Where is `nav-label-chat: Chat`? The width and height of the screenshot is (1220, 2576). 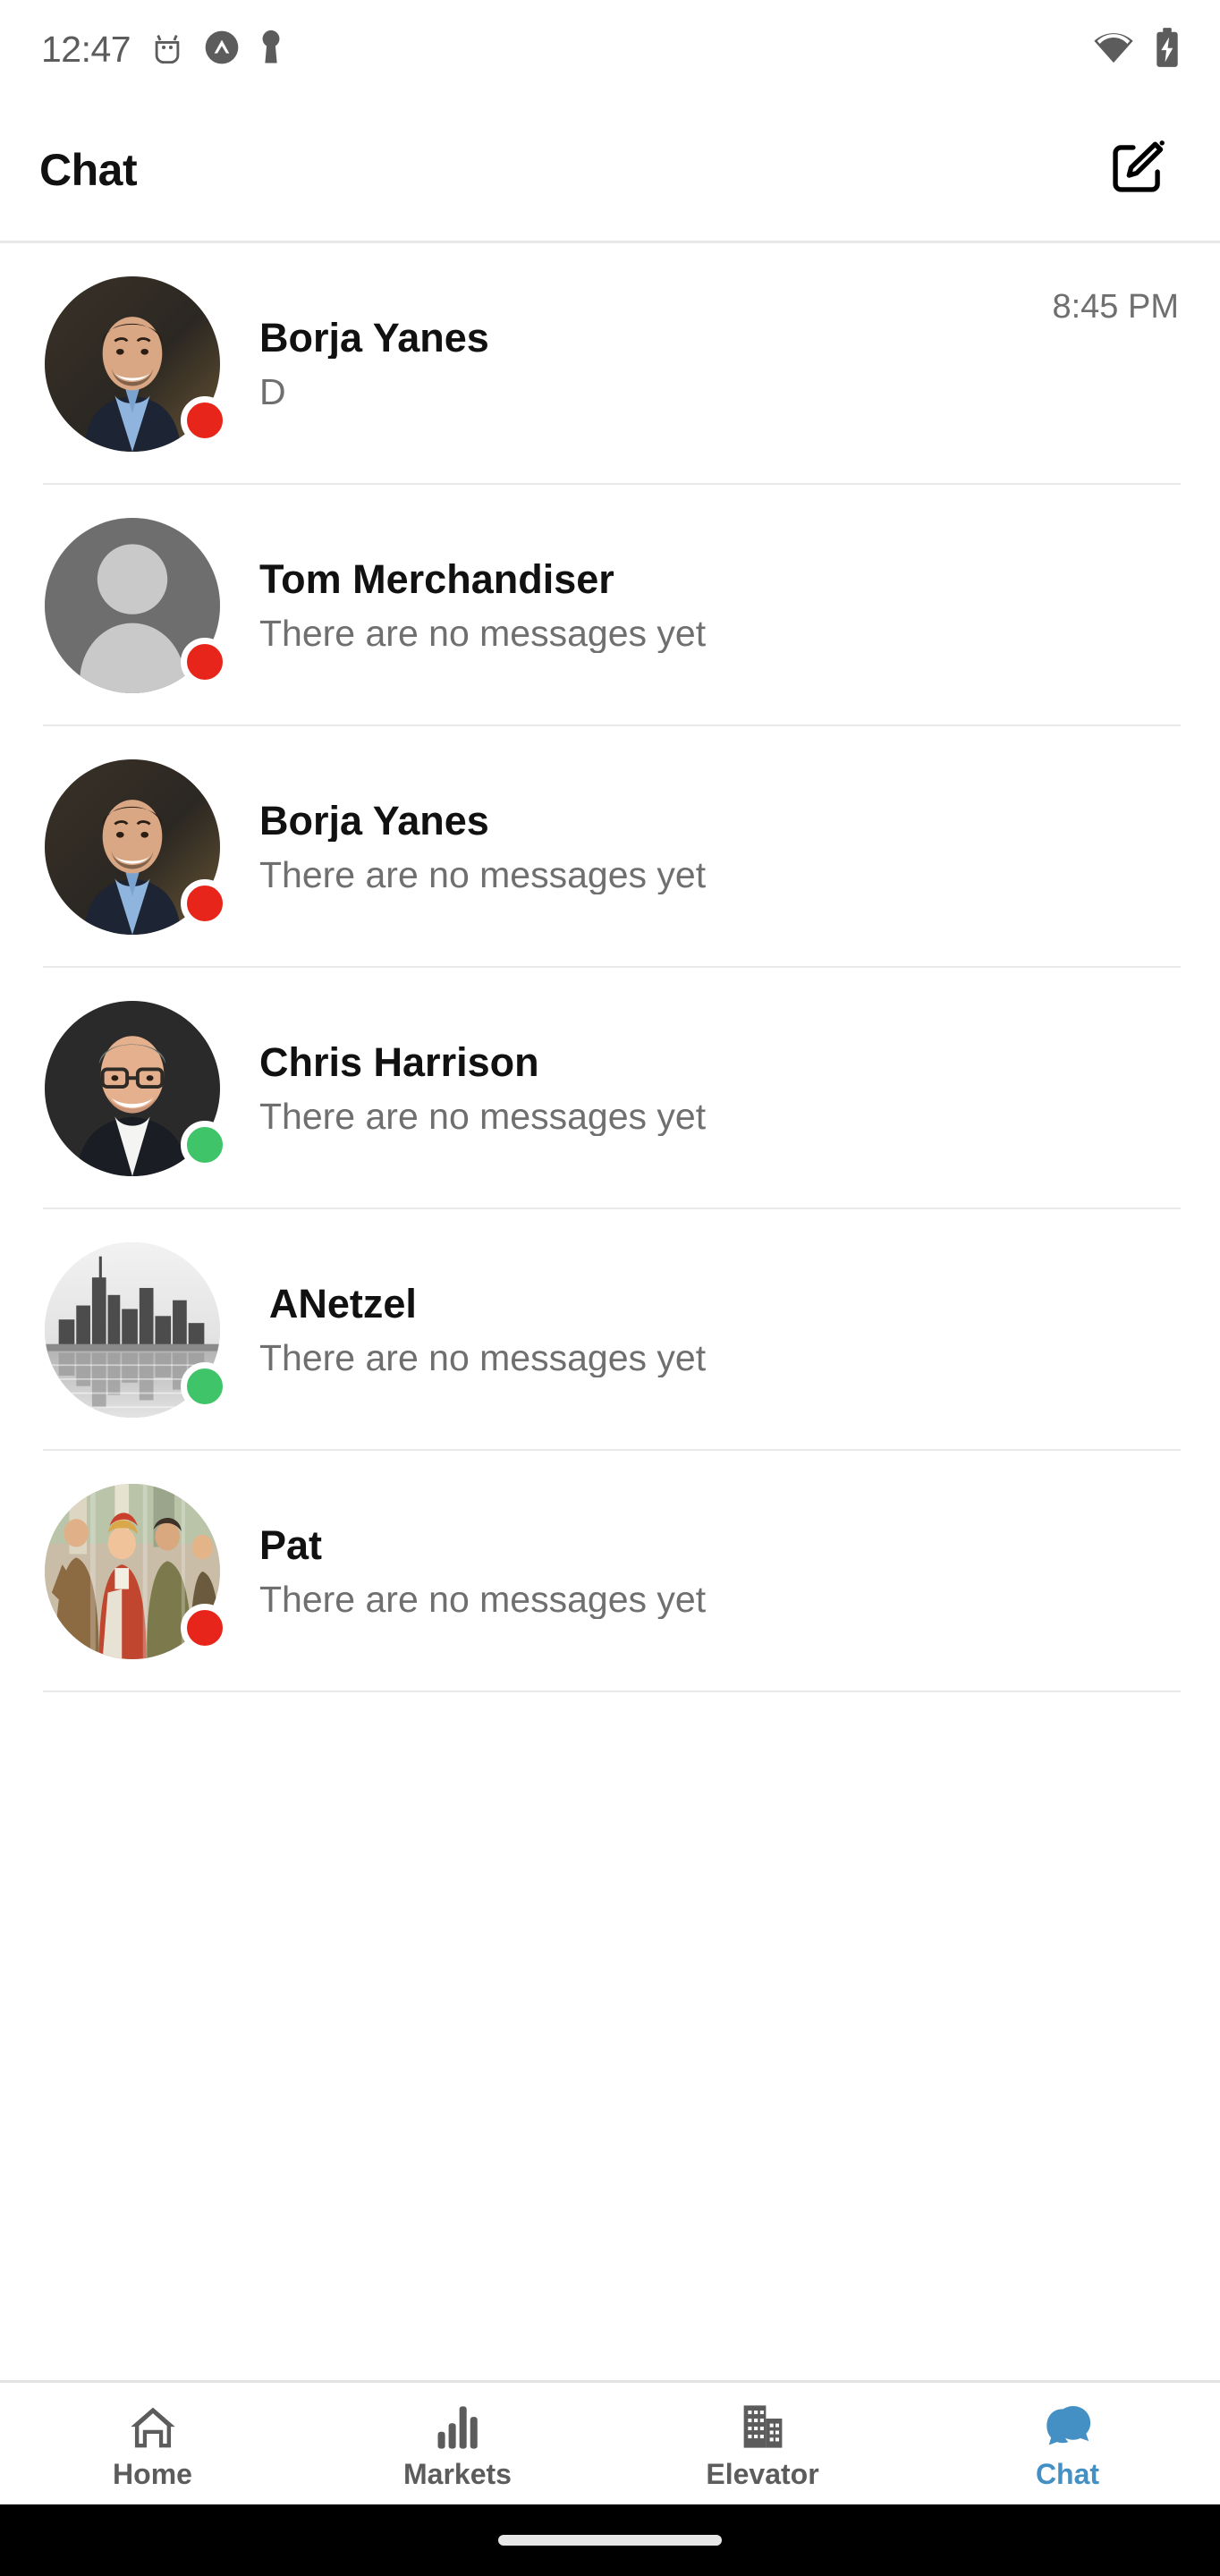 nav-label-chat: Chat is located at coordinates (1067, 2474).